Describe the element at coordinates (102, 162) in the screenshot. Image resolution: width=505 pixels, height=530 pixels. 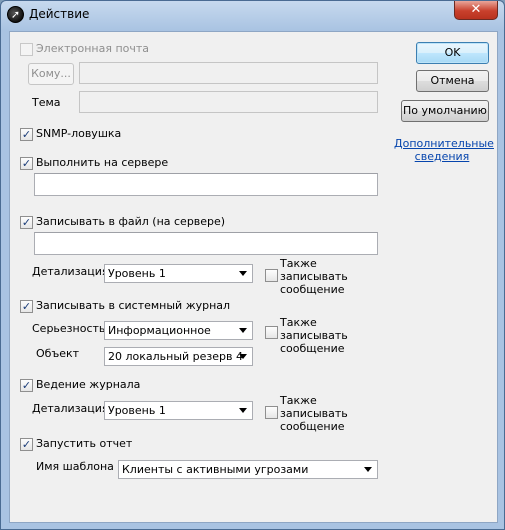
I see `run-on-server-label: Выполнить на сервере` at that location.